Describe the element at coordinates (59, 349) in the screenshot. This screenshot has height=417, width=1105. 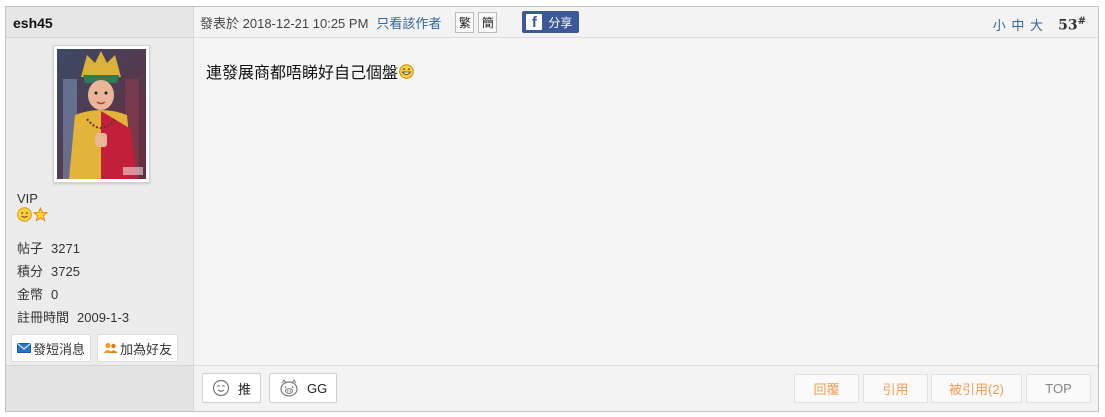
I see `send-message-label: 發短消息` at that location.